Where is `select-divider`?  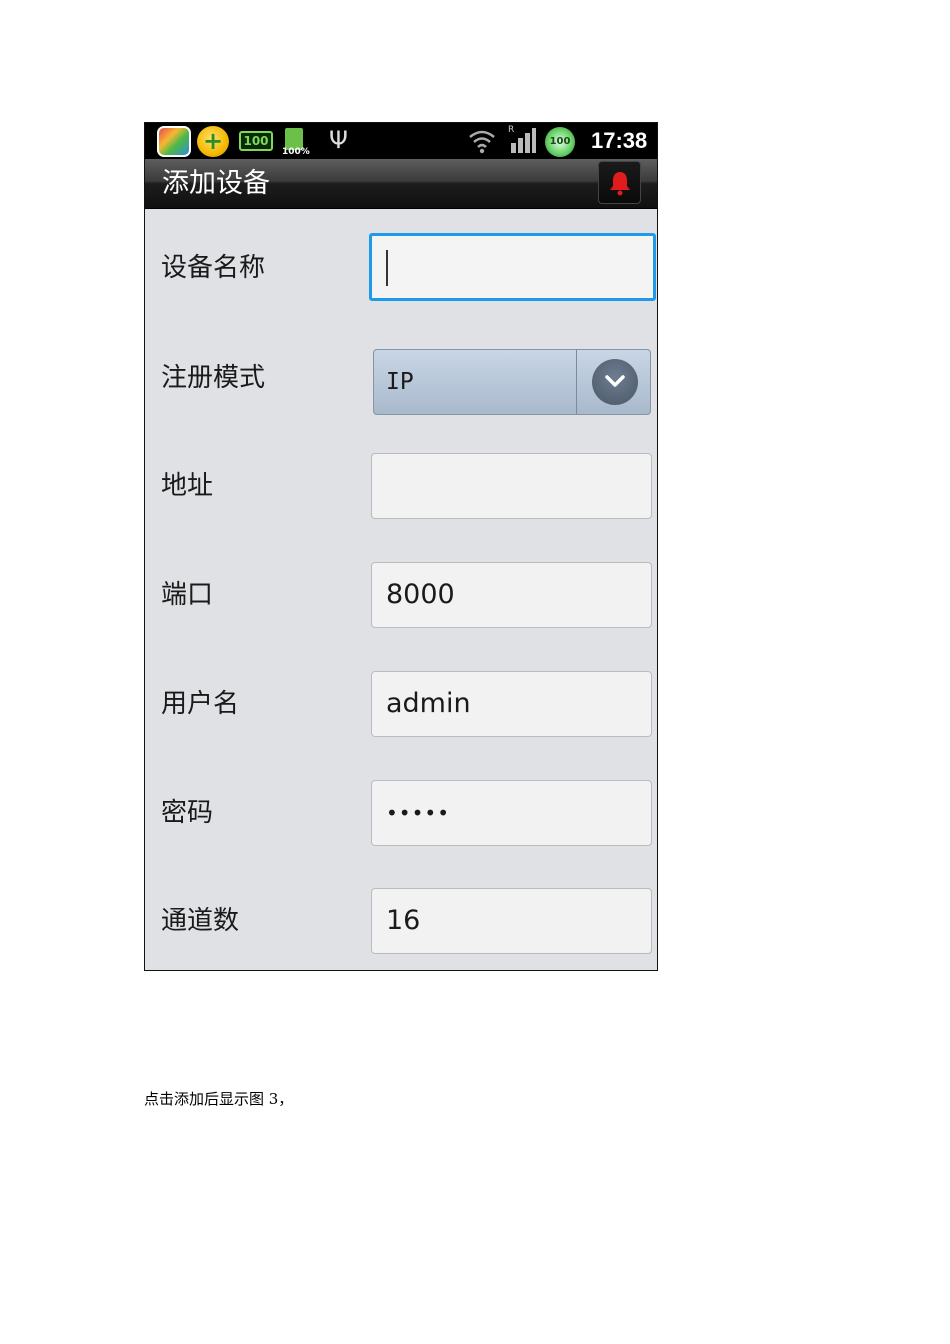 select-divider is located at coordinates (576, 382).